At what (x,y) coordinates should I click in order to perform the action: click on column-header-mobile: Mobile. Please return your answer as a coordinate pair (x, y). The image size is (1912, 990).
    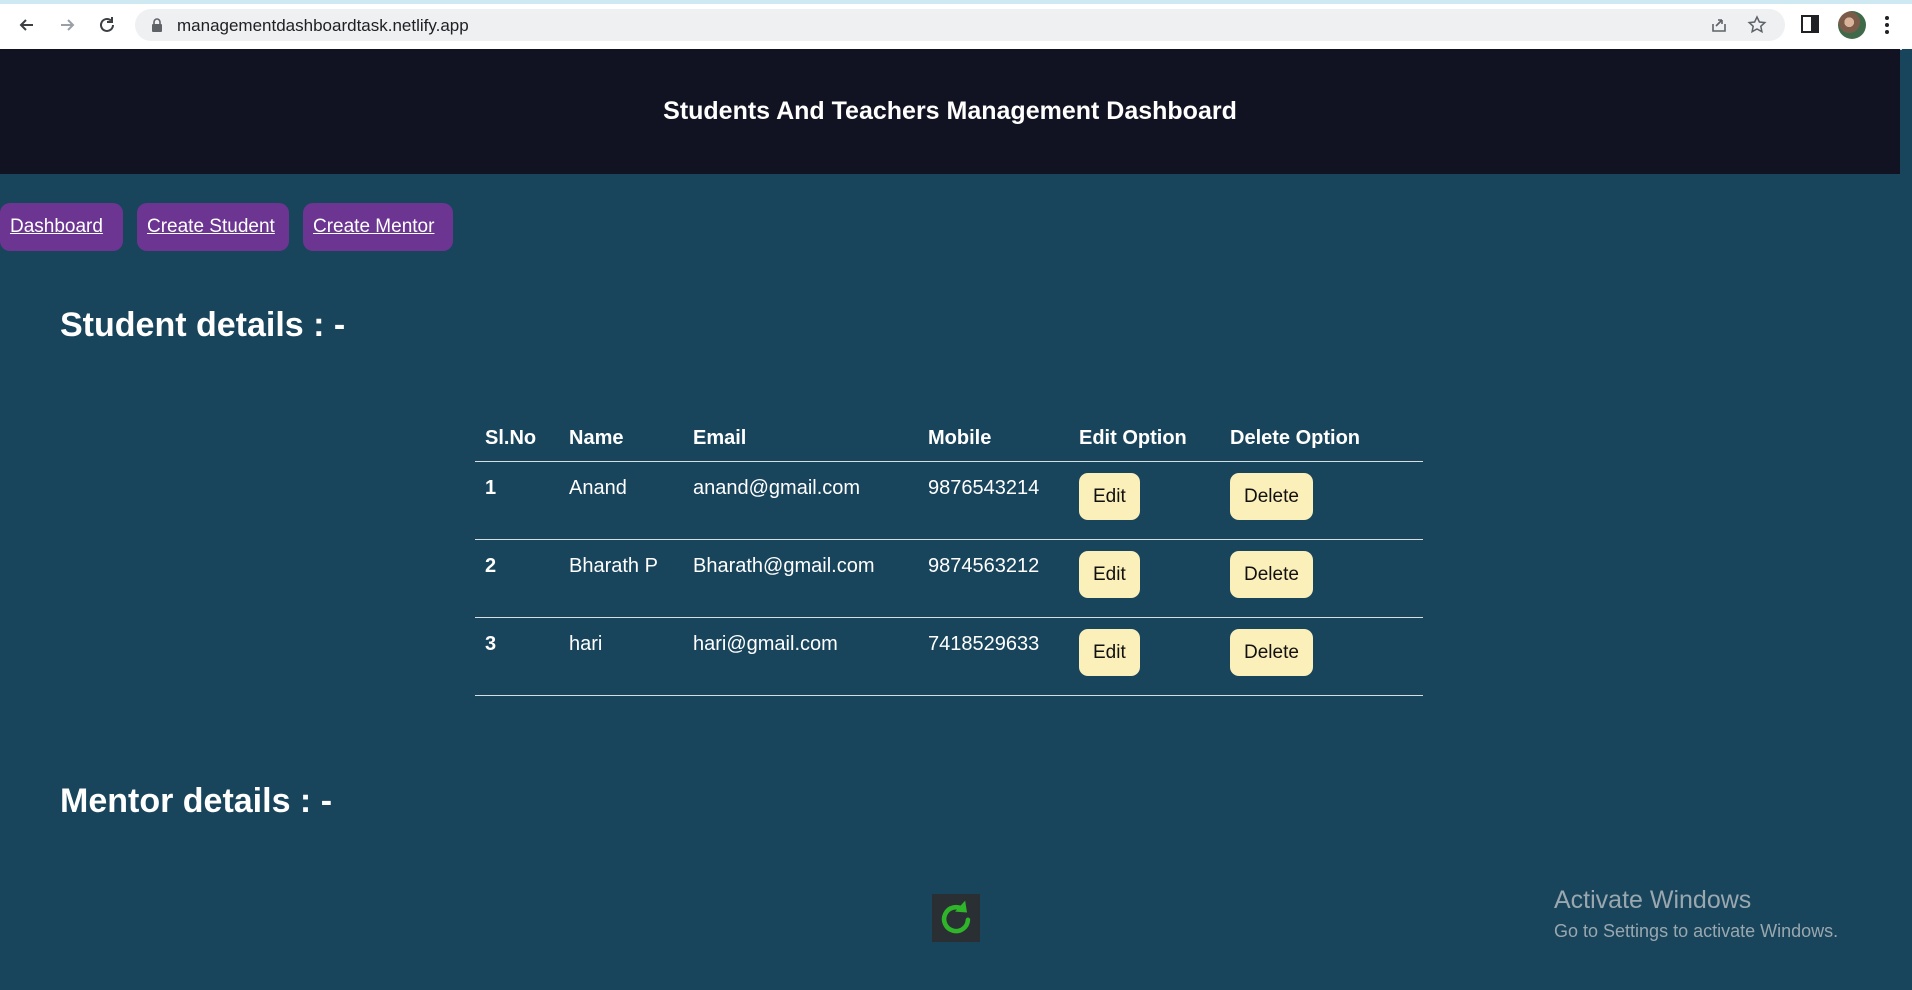
    Looking at the image, I should click on (993, 439).